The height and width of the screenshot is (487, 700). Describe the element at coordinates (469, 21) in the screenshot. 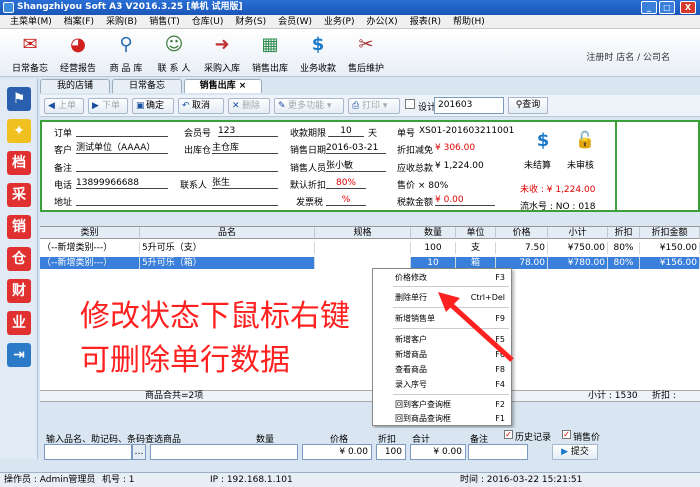

I see `menu-help: 帮助(H)` at that location.